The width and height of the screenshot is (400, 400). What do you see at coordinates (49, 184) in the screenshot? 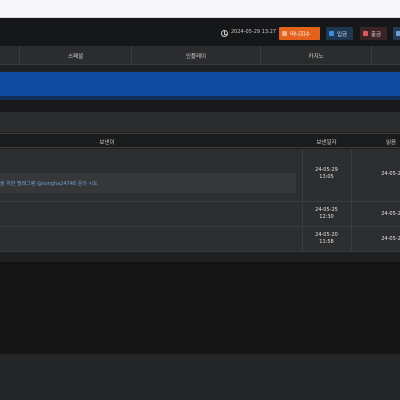
I see `notice-text: 을 위한 텔레그램 @songha24748 문의 시도` at bounding box center [49, 184].